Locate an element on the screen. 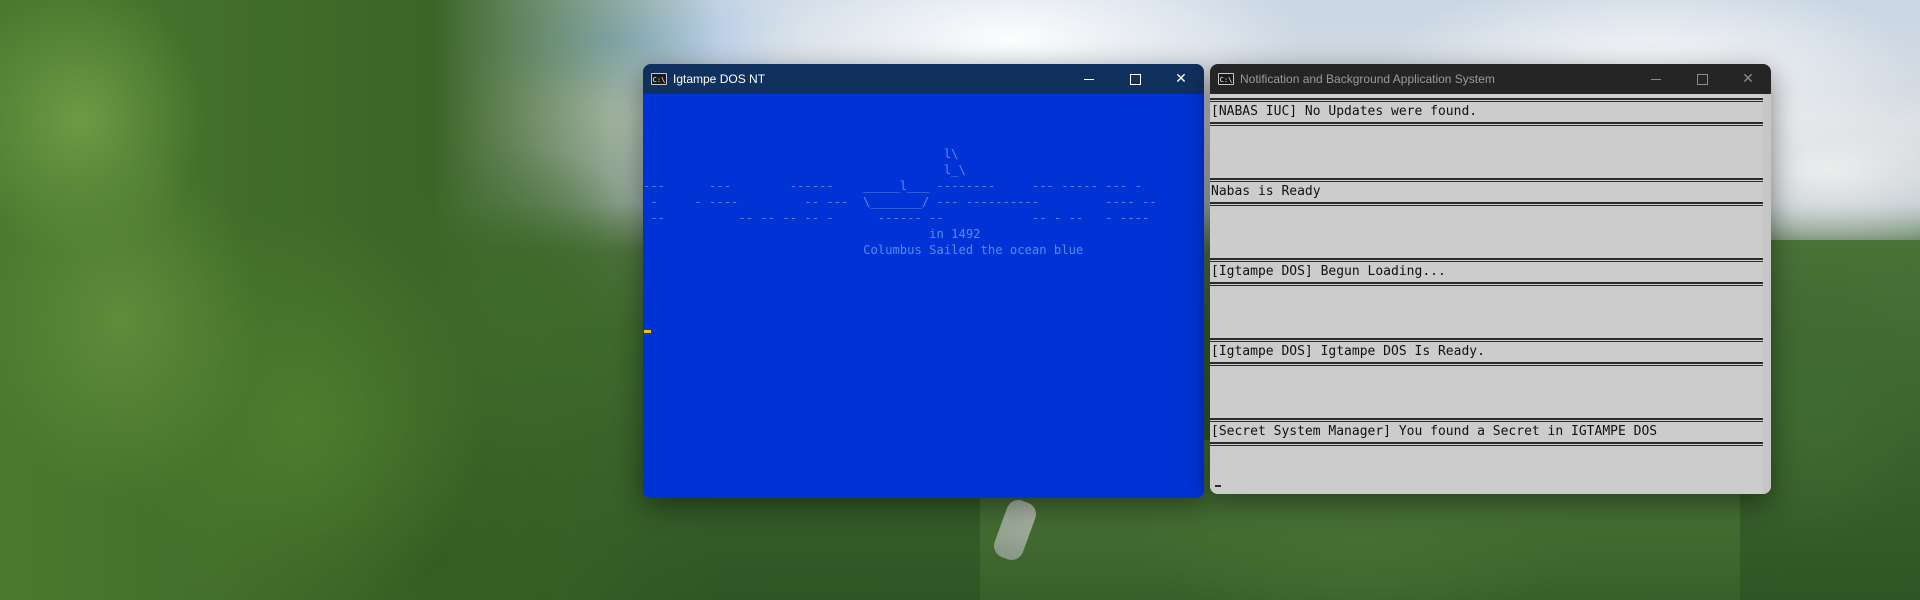 The image size is (1920, 600). notification-entry: Nabas is Ready is located at coordinates (1486, 209).